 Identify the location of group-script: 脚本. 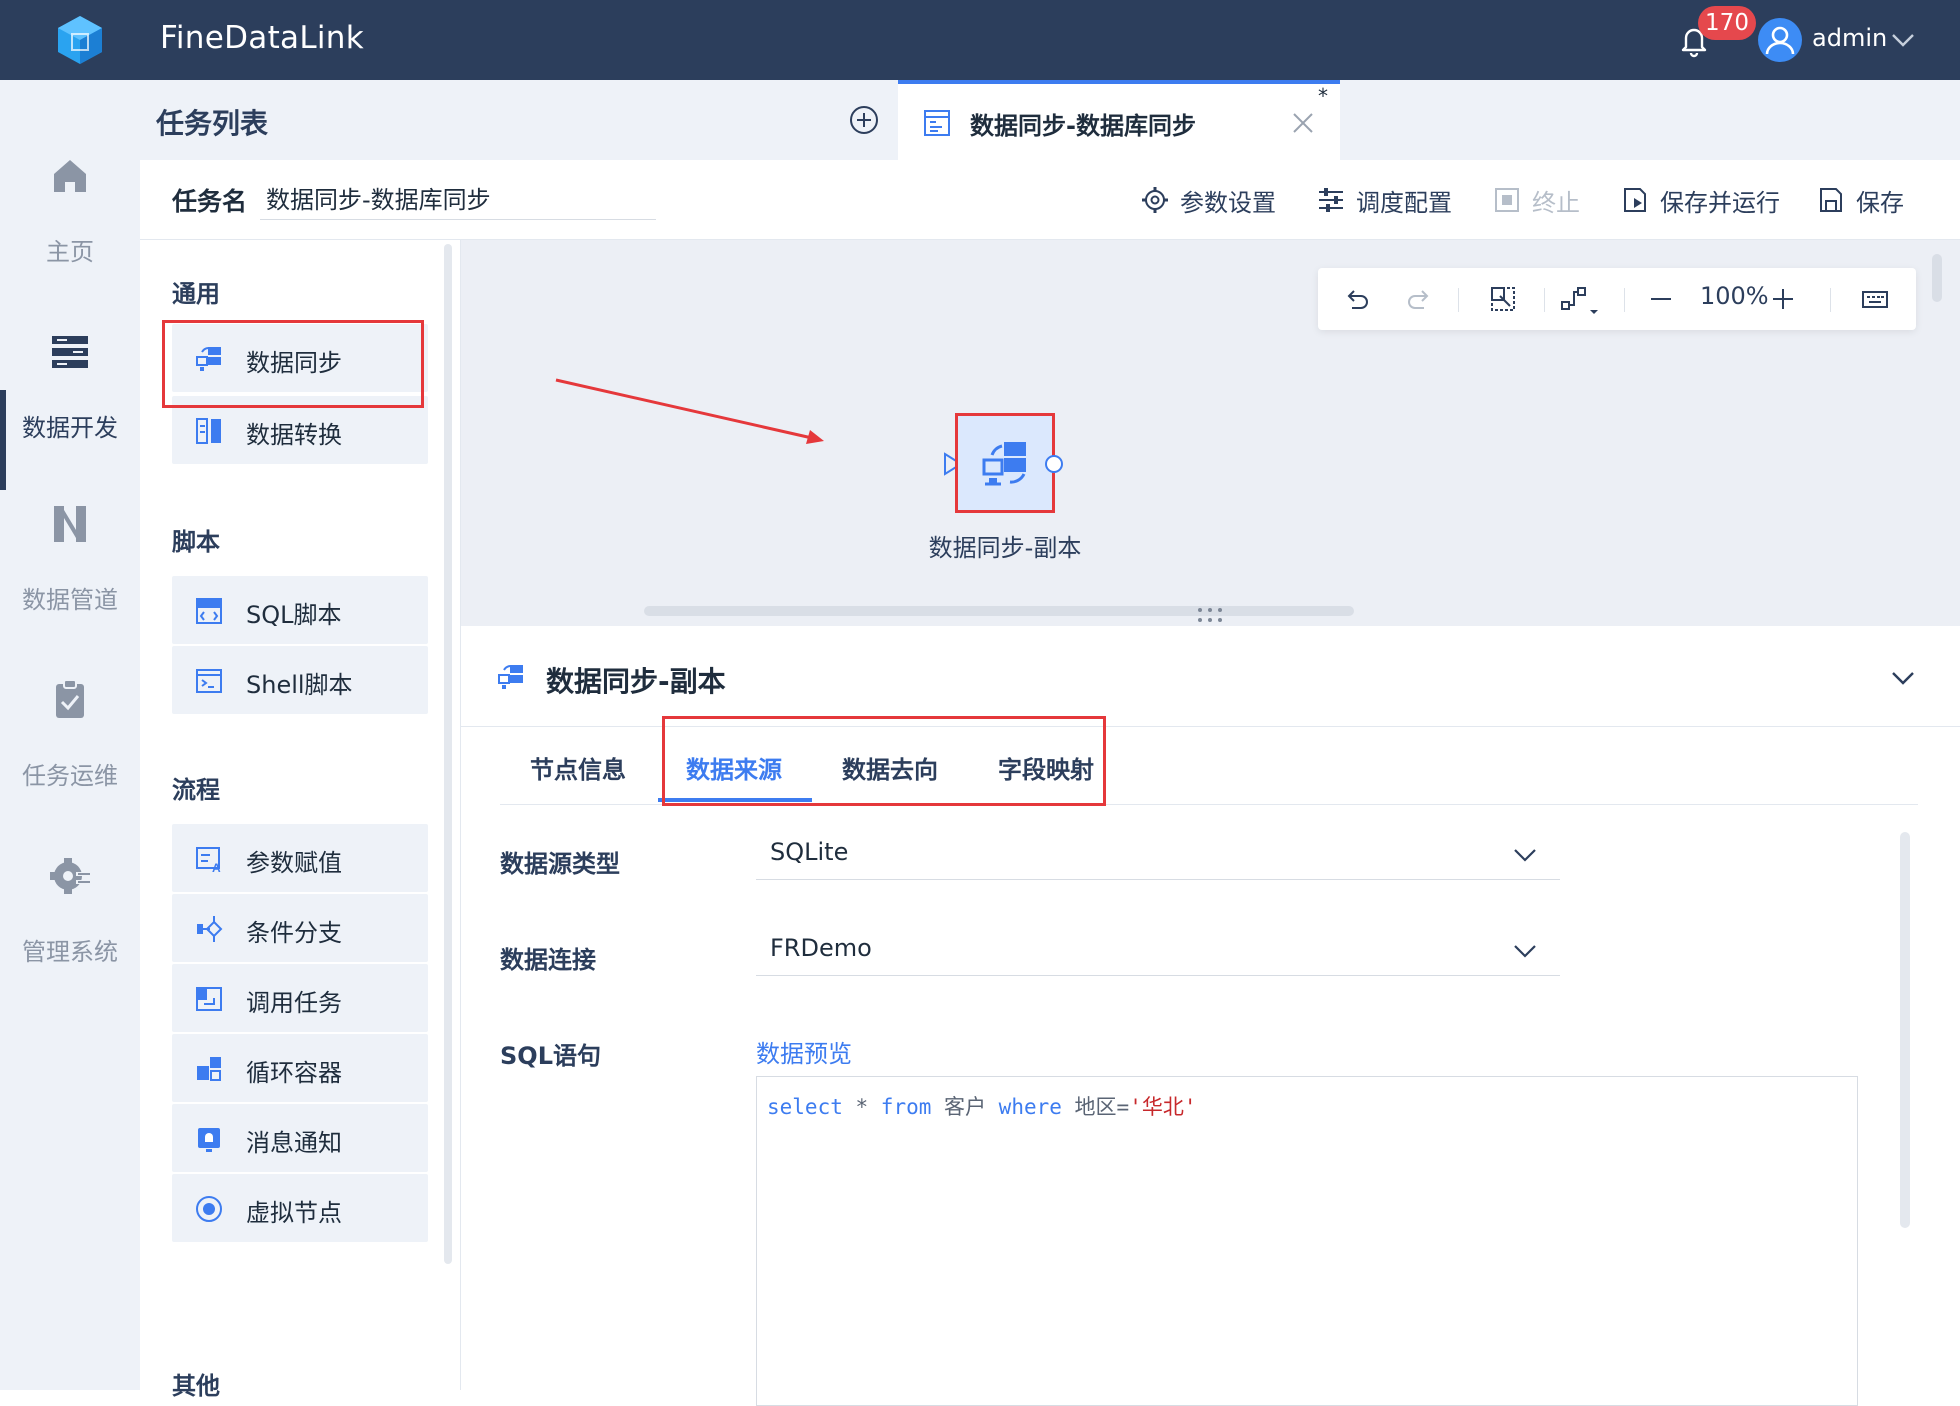
(196, 542).